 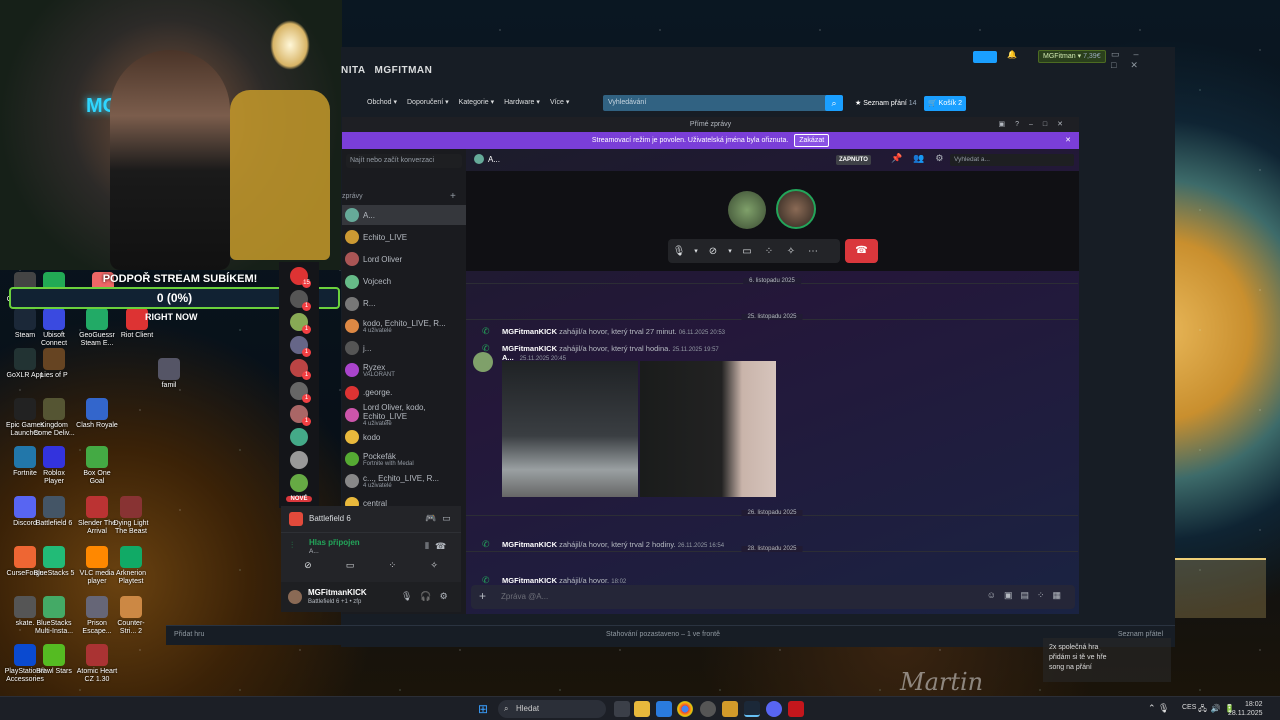 What do you see at coordinates (522, 102) in the screenshot?
I see `steam-nav-item: Hardware ▾` at bounding box center [522, 102].